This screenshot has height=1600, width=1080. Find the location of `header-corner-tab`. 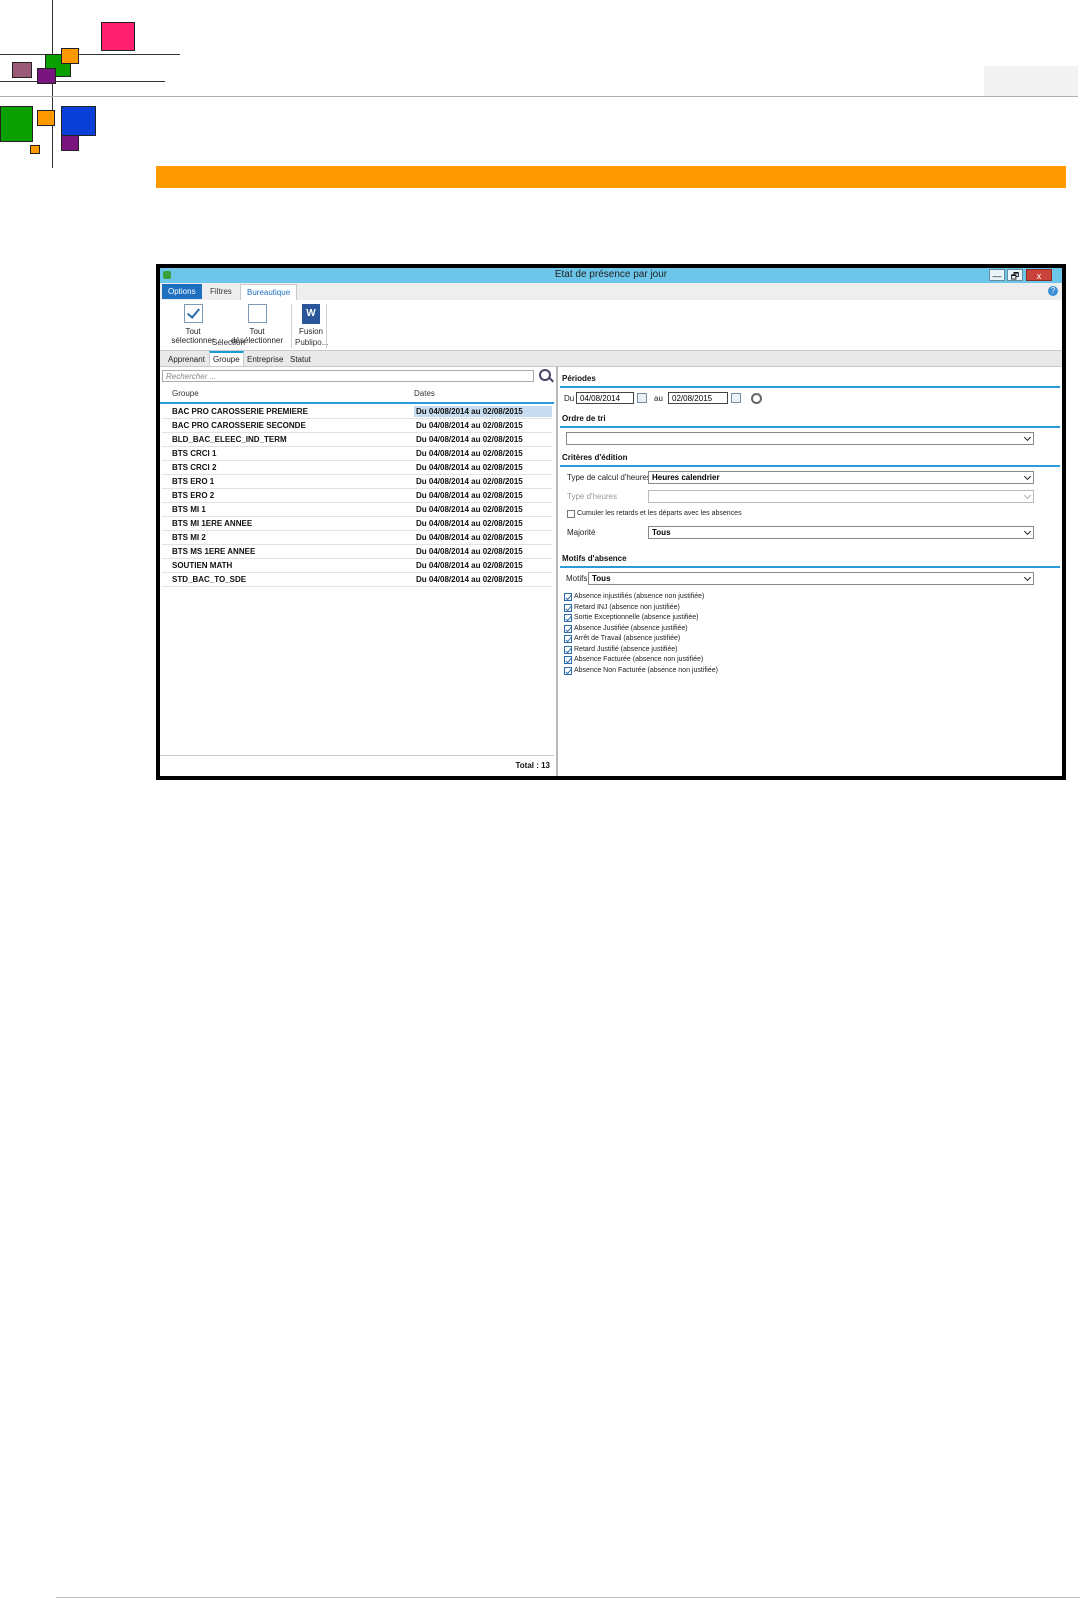

header-corner-tab is located at coordinates (1031, 81).